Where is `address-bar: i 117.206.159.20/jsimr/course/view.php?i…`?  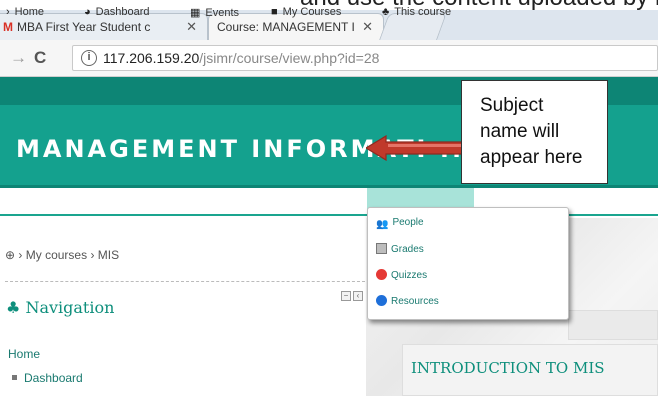
address-bar: i 117.206.159.20/jsimr/course/view.php?i… is located at coordinates (365, 58).